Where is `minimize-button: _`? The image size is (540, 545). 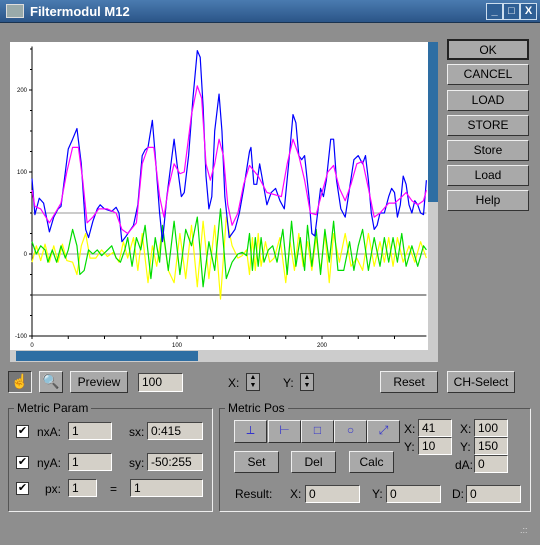 minimize-button: _ is located at coordinates (494, 11).